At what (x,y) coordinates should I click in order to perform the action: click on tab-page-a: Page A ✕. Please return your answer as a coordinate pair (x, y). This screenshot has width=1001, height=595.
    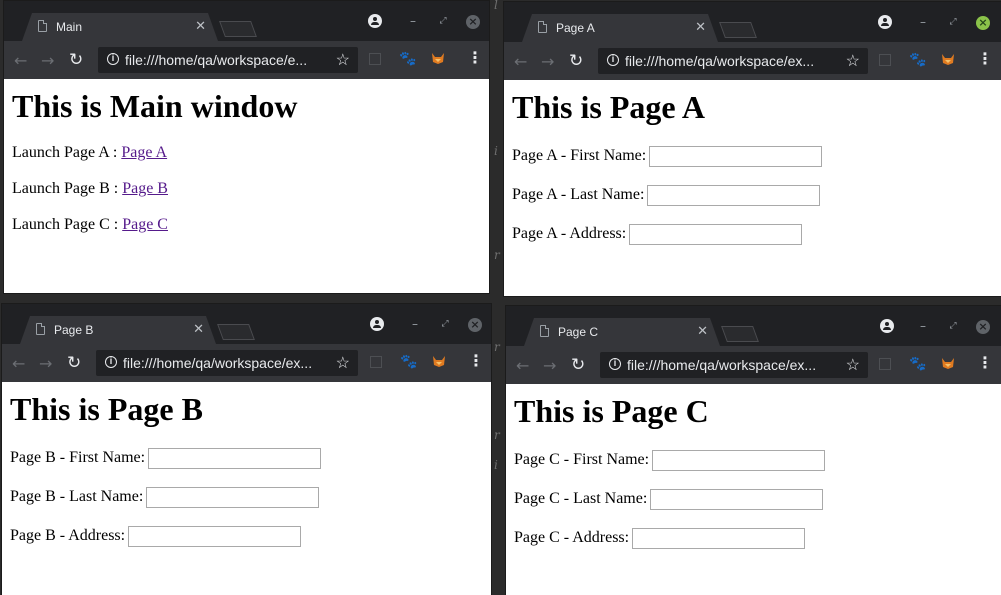
    Looking at the image, I should click on (620, 28).